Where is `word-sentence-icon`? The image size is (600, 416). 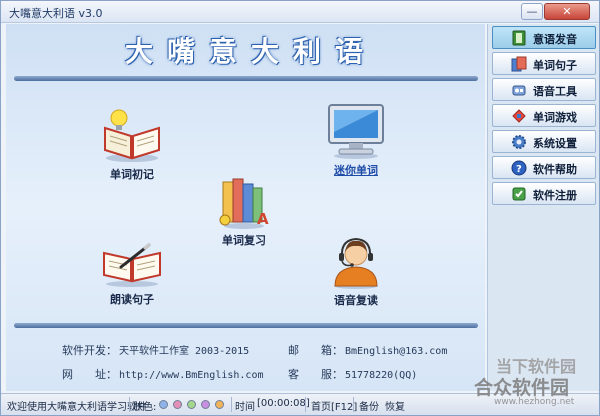
word-sentence-icon is located at coordinates (519, 64).